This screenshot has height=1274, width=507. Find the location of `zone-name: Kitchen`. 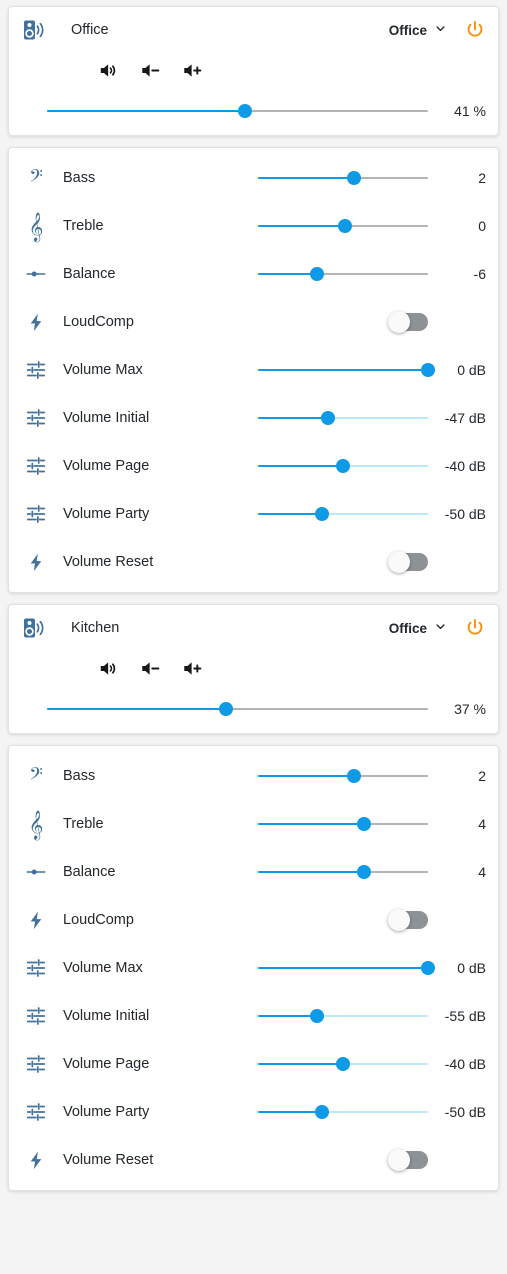

zone-name: Kitchen is located at coordinates (95, 628).